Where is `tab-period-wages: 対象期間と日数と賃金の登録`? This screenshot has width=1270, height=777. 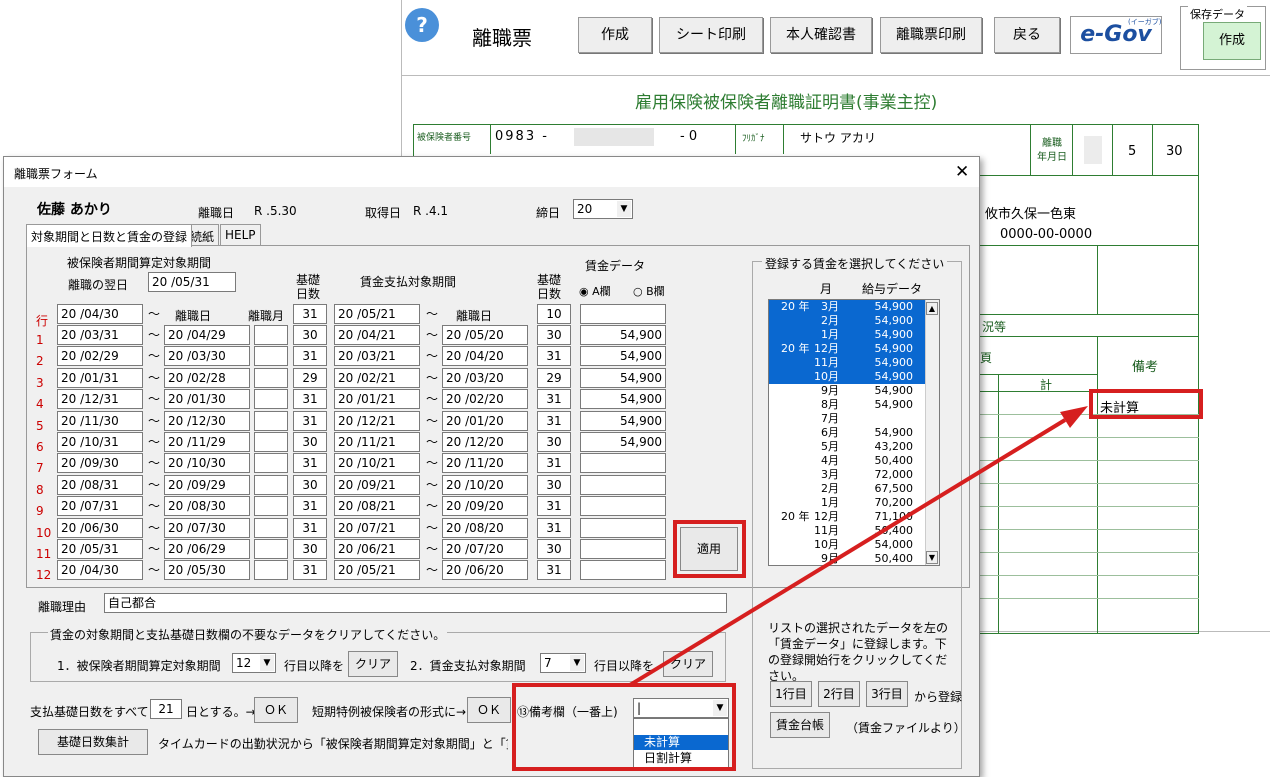 tab-period-wages: 対象期間と日数と賃金の登録 is located at coordinates (109, 235).